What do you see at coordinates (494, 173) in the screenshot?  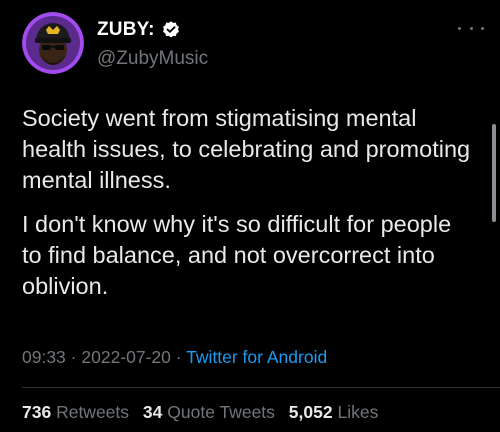 I see `scrollbar-thumb` at bounding box center [494, 173].